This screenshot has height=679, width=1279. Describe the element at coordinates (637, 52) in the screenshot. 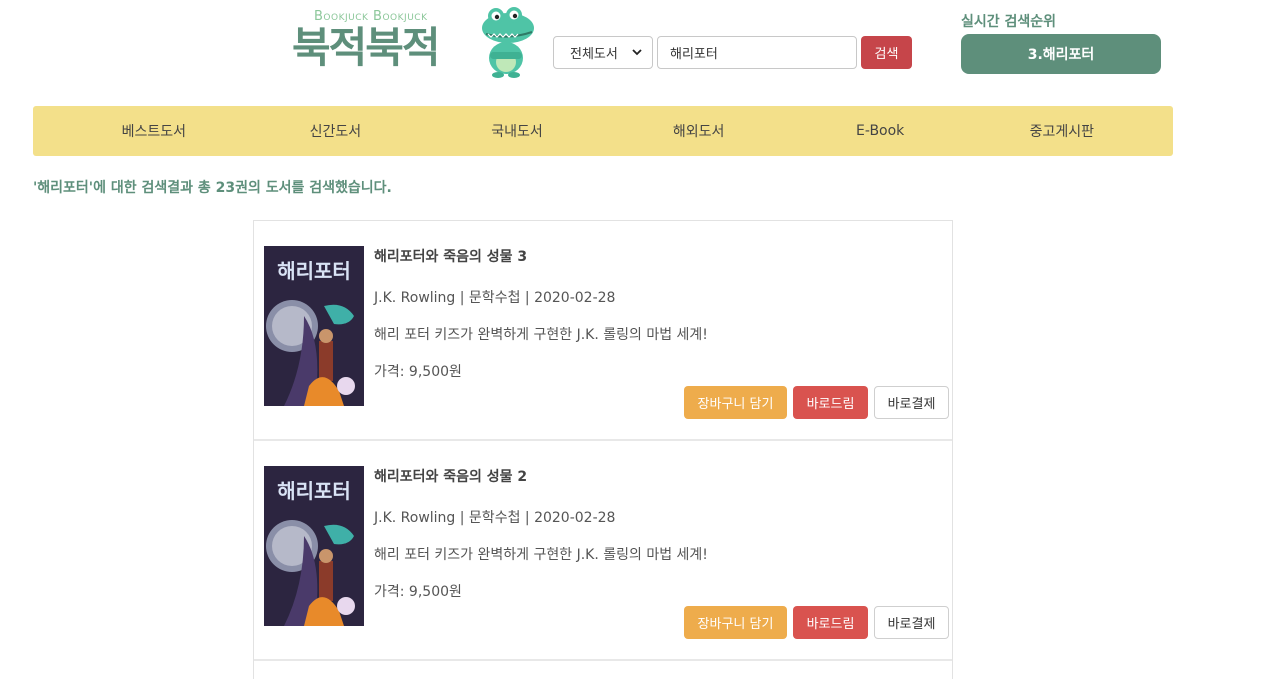

I see `chevron-down-icon` at that location.